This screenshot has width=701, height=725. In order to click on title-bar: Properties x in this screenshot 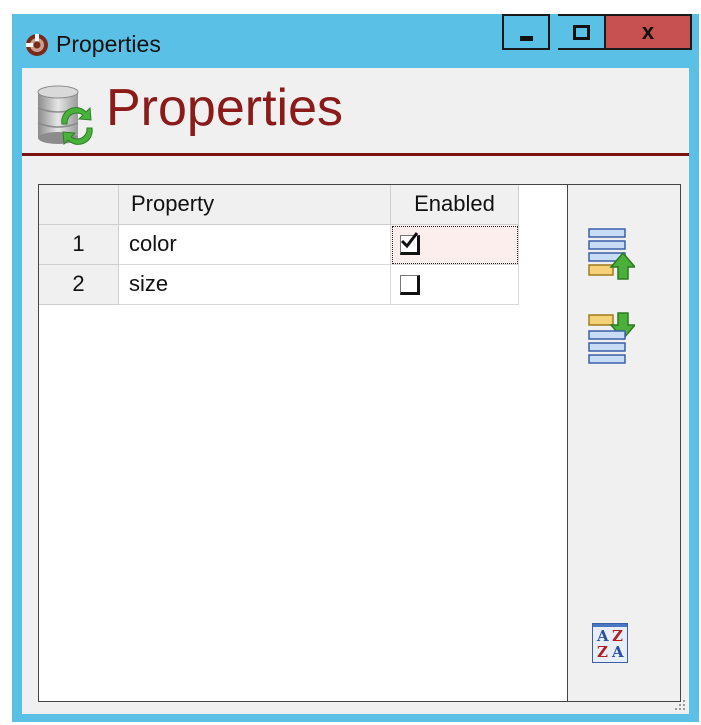, I will do `click(355, 41)`.